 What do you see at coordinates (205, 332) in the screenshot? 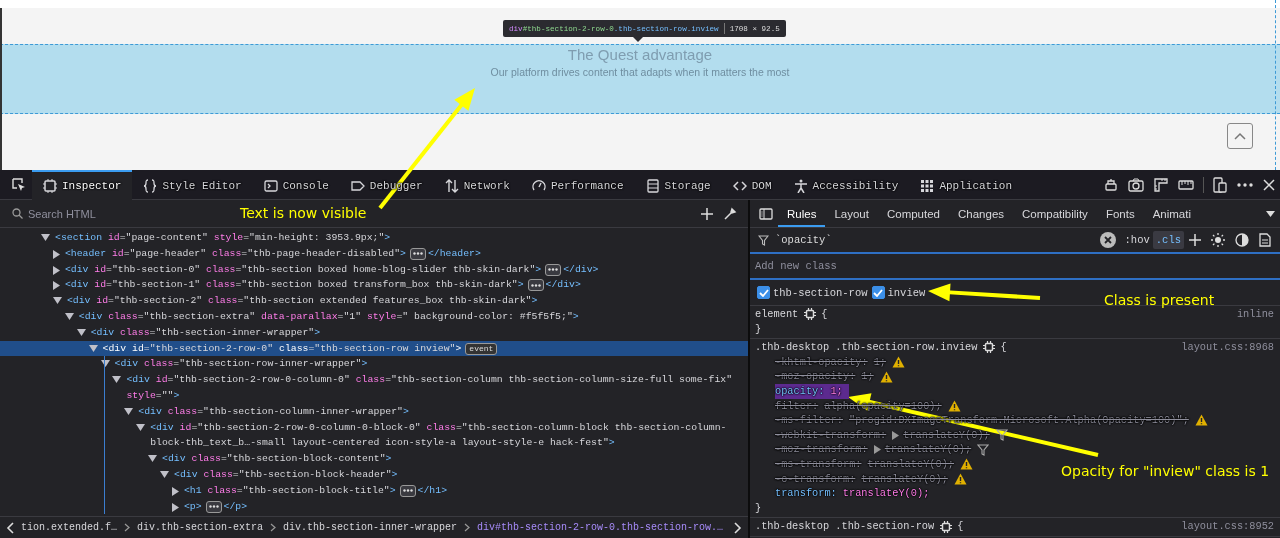
I see `html-tag: <div class="thb-section-inner-wrapper">` at bounding box center [205, 332].